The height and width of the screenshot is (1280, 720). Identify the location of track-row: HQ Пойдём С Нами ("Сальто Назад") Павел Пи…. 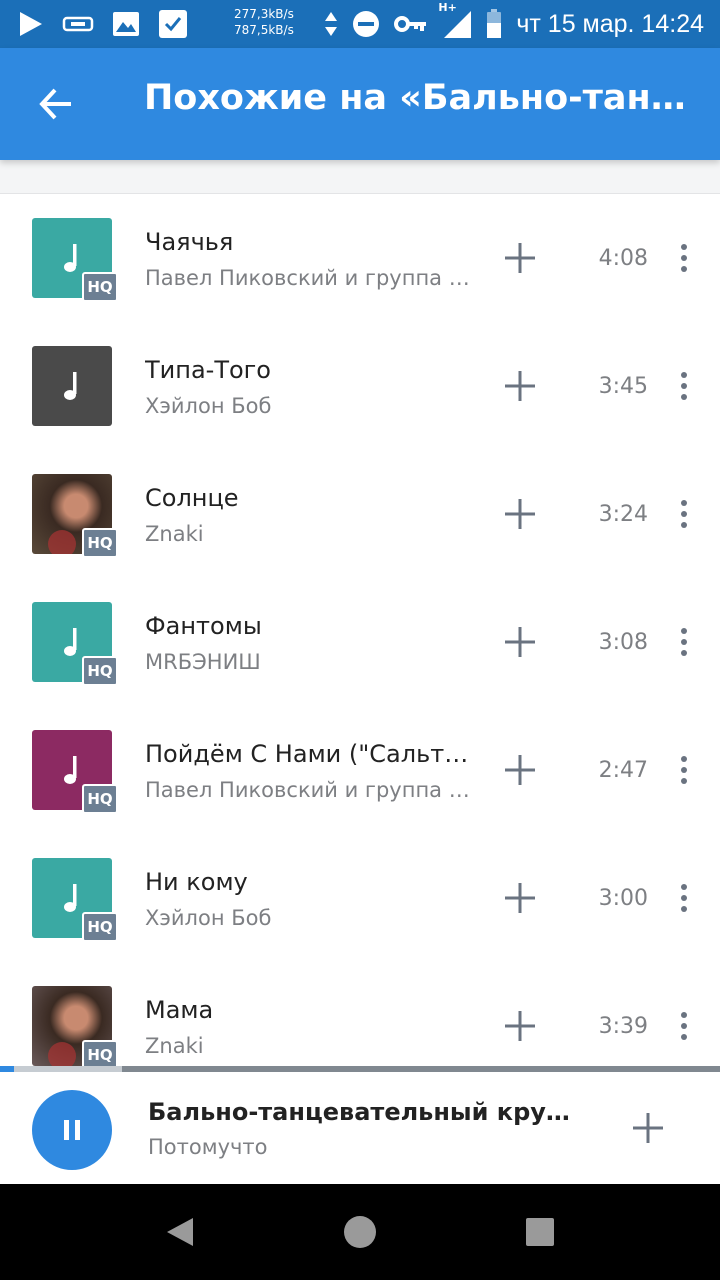
(360, 770).